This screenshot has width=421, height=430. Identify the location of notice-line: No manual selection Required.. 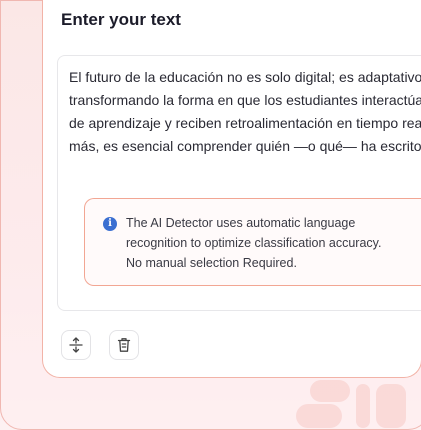
(211, 263).